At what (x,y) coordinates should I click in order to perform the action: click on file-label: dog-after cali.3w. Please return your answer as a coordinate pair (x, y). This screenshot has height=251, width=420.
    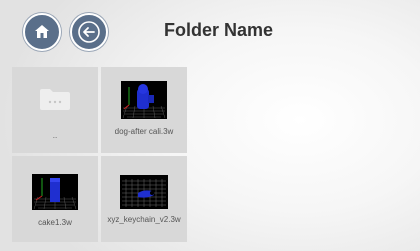
    Looking at the image, I should click on (144, 131).